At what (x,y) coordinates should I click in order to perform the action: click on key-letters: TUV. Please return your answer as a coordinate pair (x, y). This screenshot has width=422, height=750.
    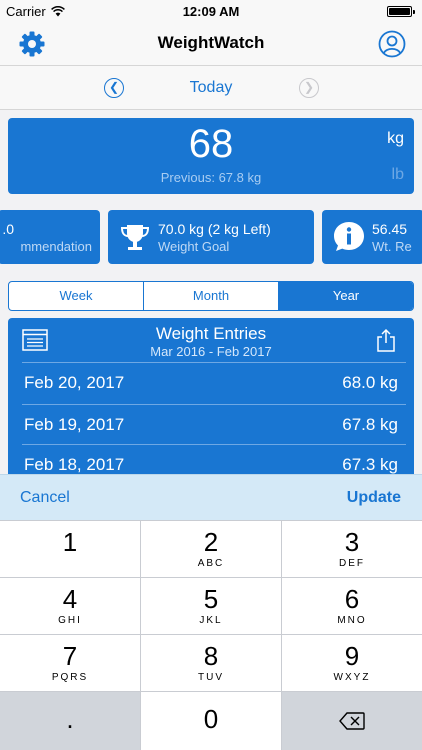
    Looking at the image, I should click on (211, 677).